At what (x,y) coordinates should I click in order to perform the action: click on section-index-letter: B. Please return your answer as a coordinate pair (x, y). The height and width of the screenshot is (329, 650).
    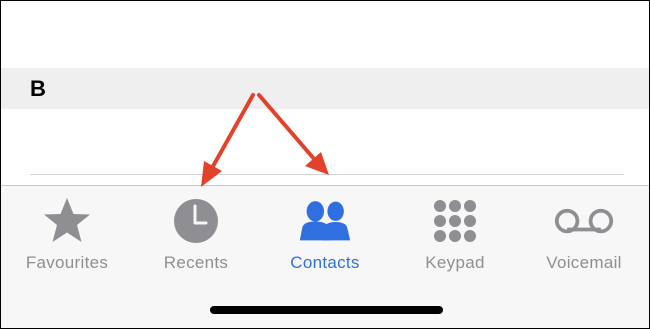
    Looking at the image, I should click on (38, 88).